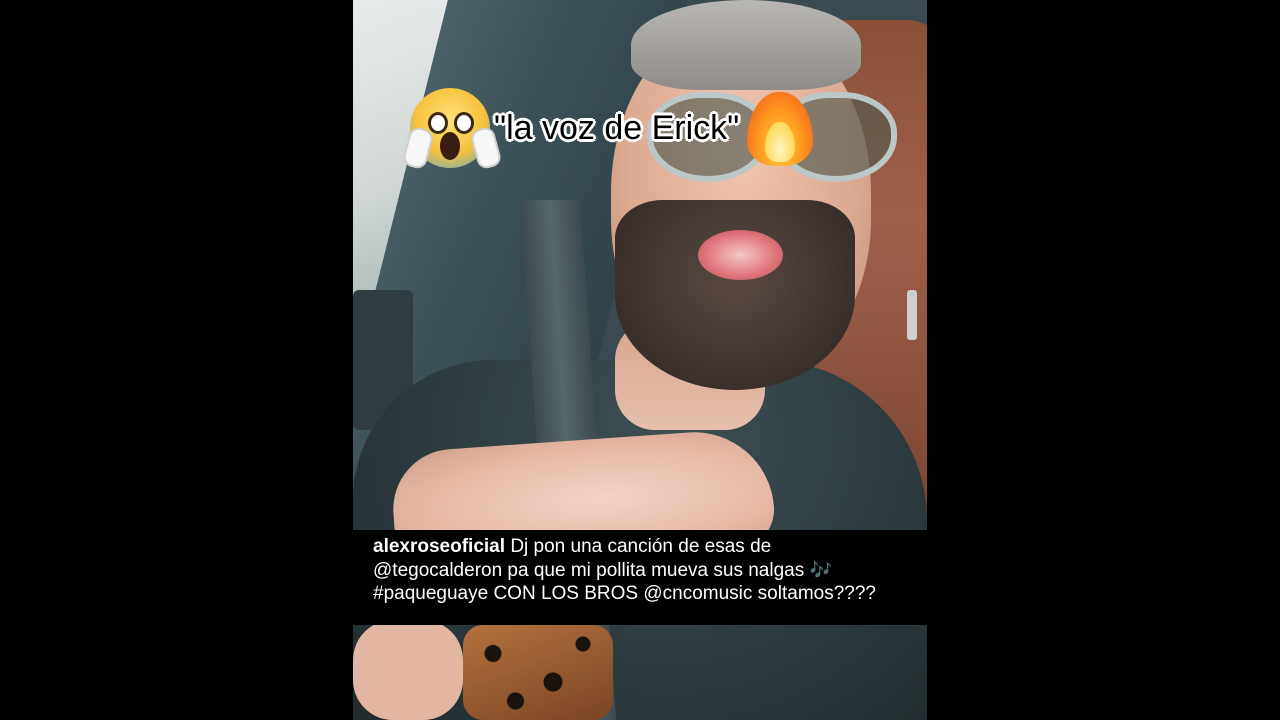 This screenshot has width=1280, height=720. What do you see at coordinates (439, 546) in the screenshot?
I see `caption-username: alexroseoficial` at bounding box center [439, 546].